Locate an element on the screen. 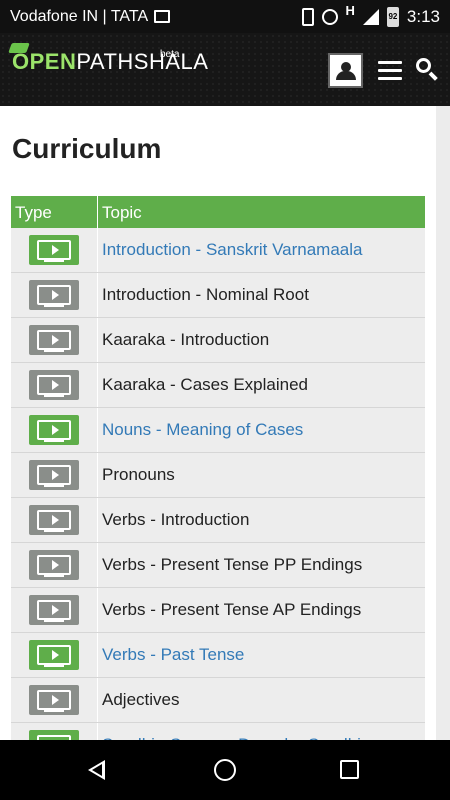 This screenshot has width=450, height=800. home-icon is located at coordinates (225, 770).